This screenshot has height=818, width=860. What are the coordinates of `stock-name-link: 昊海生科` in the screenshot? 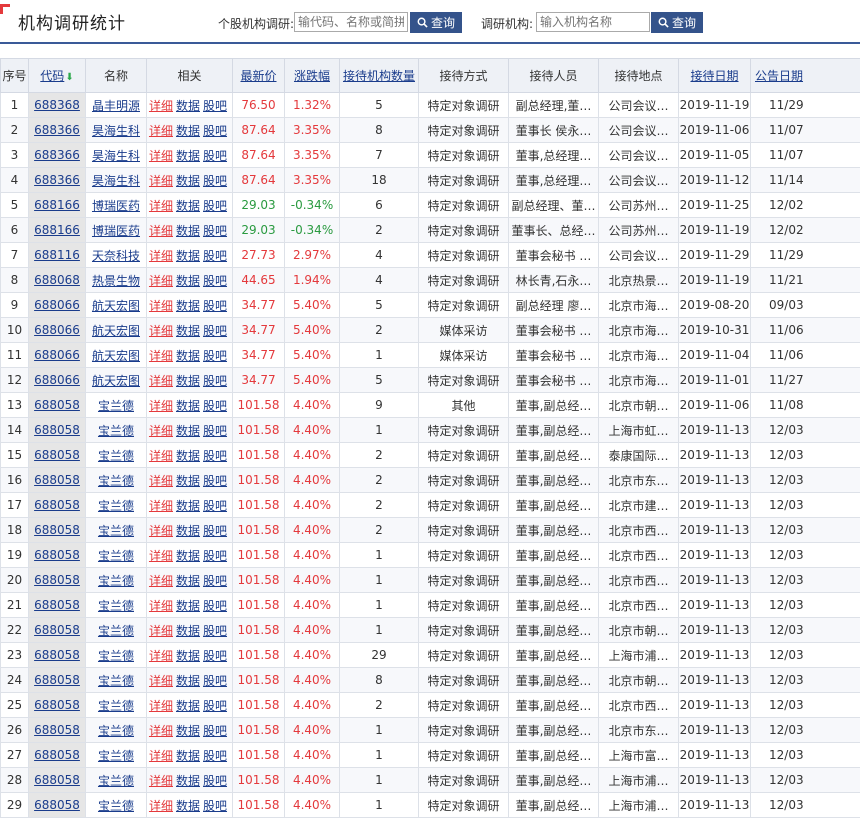 It's located at (116, 131).